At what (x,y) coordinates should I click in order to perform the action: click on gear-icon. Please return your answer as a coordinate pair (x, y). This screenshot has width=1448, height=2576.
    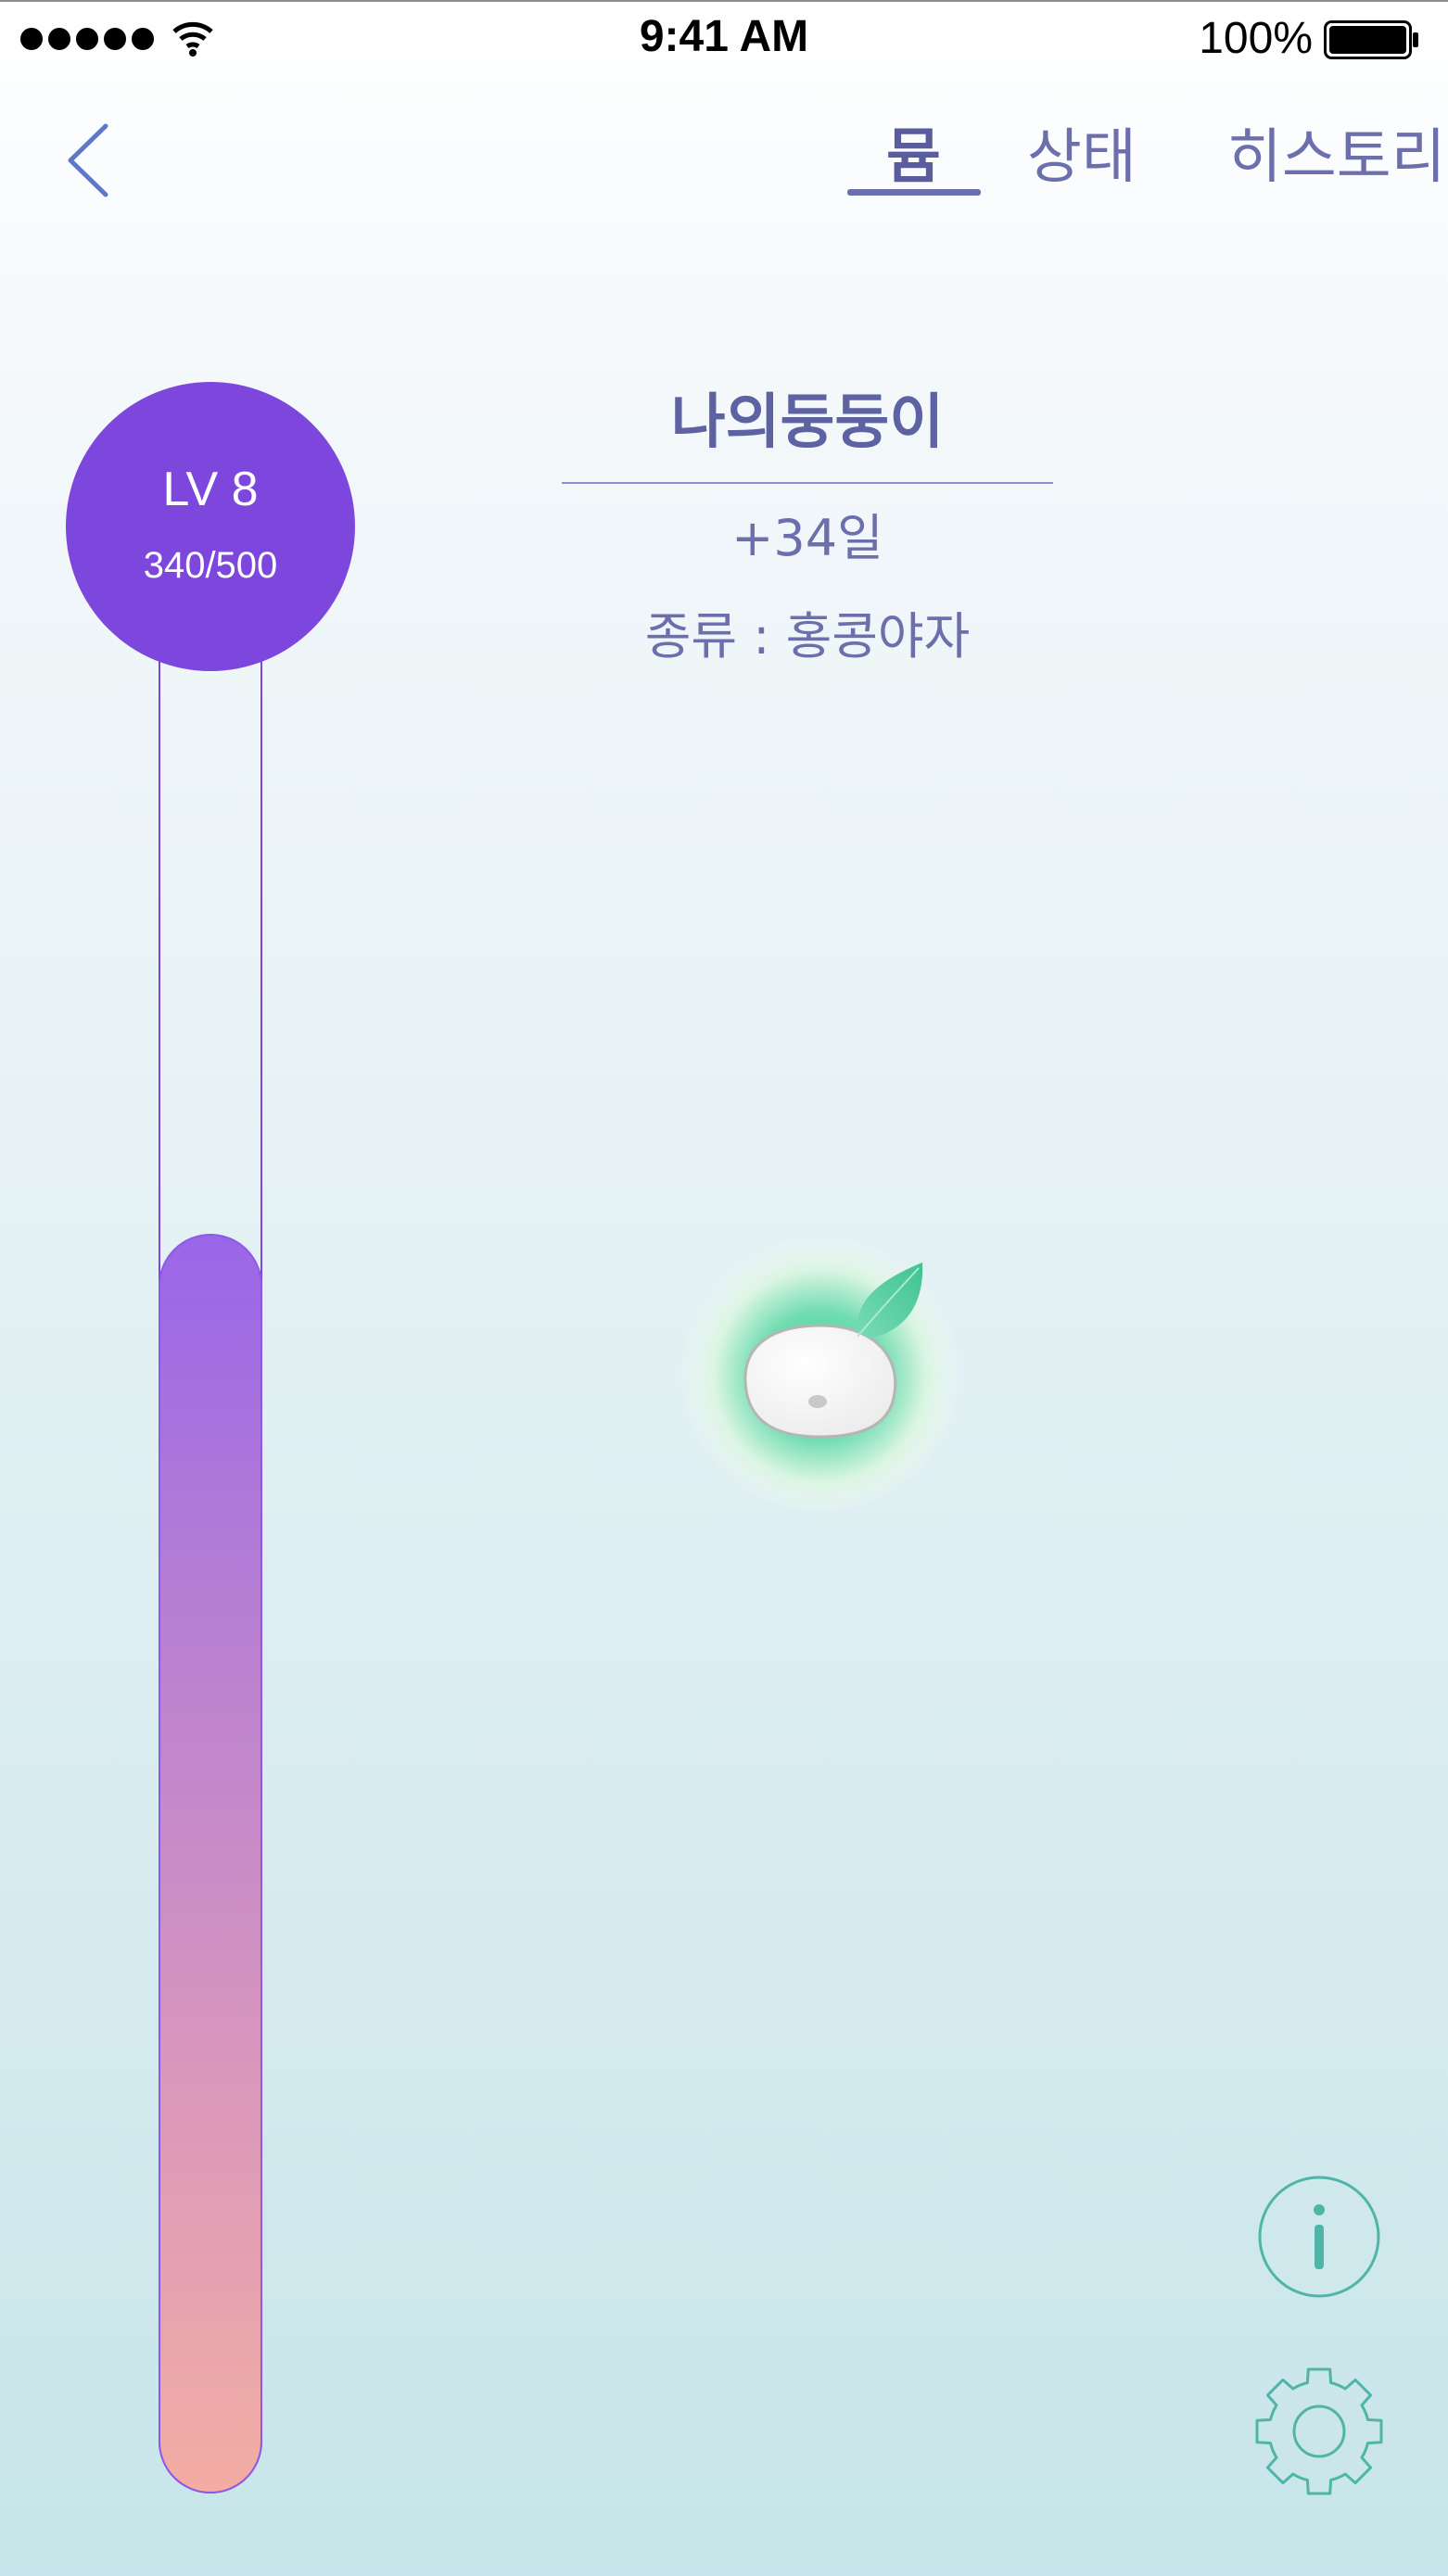
    Looking at the image, I should click on (1319, 2431).